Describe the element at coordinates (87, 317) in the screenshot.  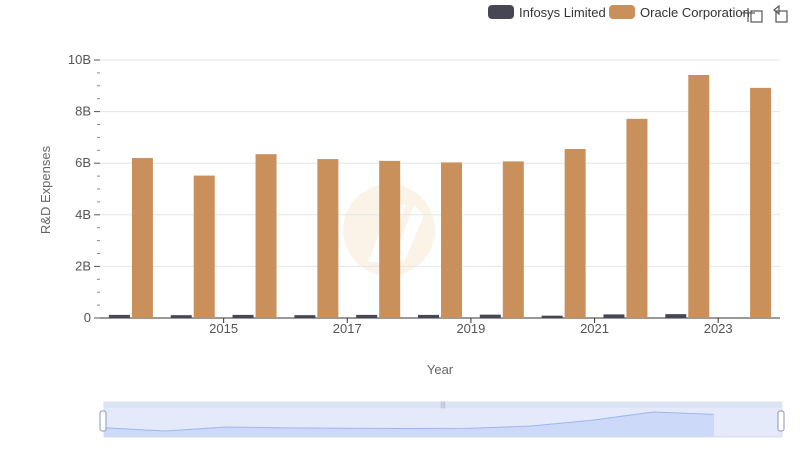
I see `y-tick-label: 0` at that location.